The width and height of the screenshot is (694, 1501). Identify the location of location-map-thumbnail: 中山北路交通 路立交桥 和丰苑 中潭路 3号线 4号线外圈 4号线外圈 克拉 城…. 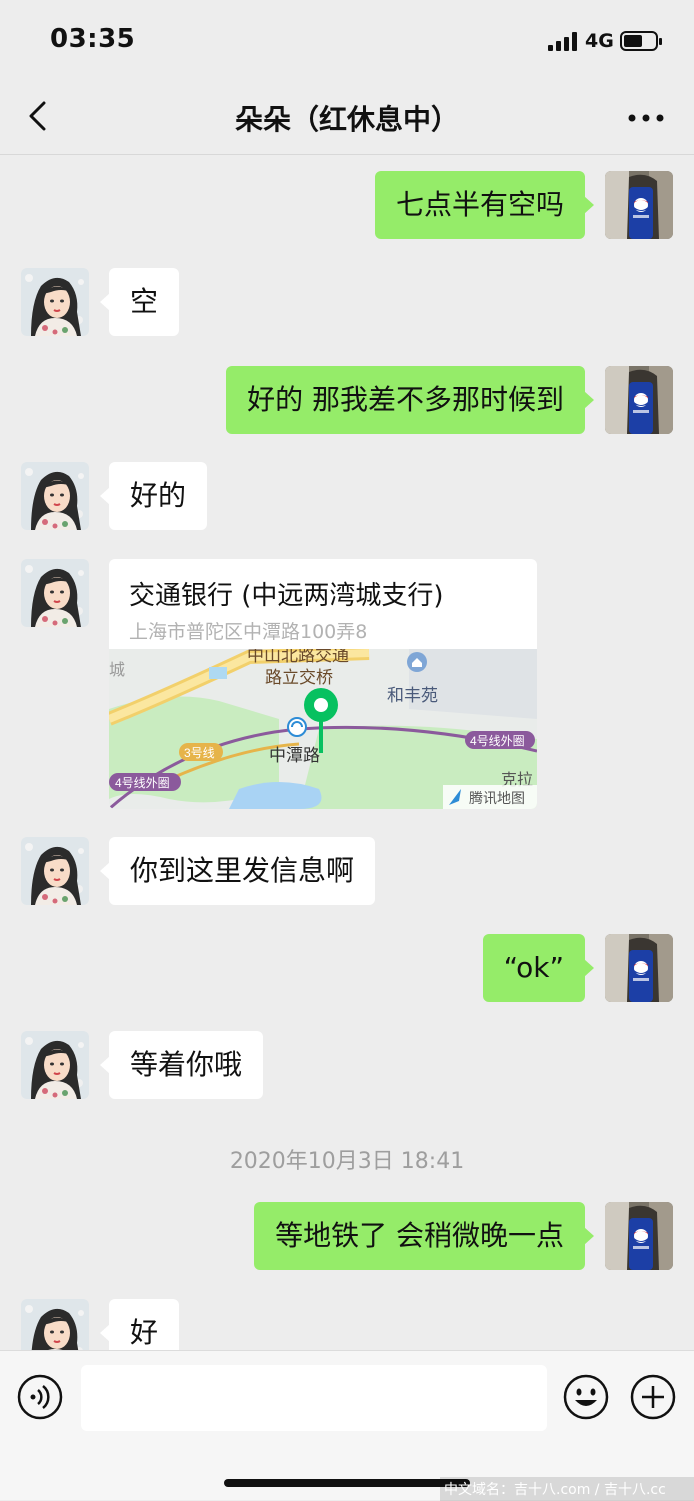
(323, 729).